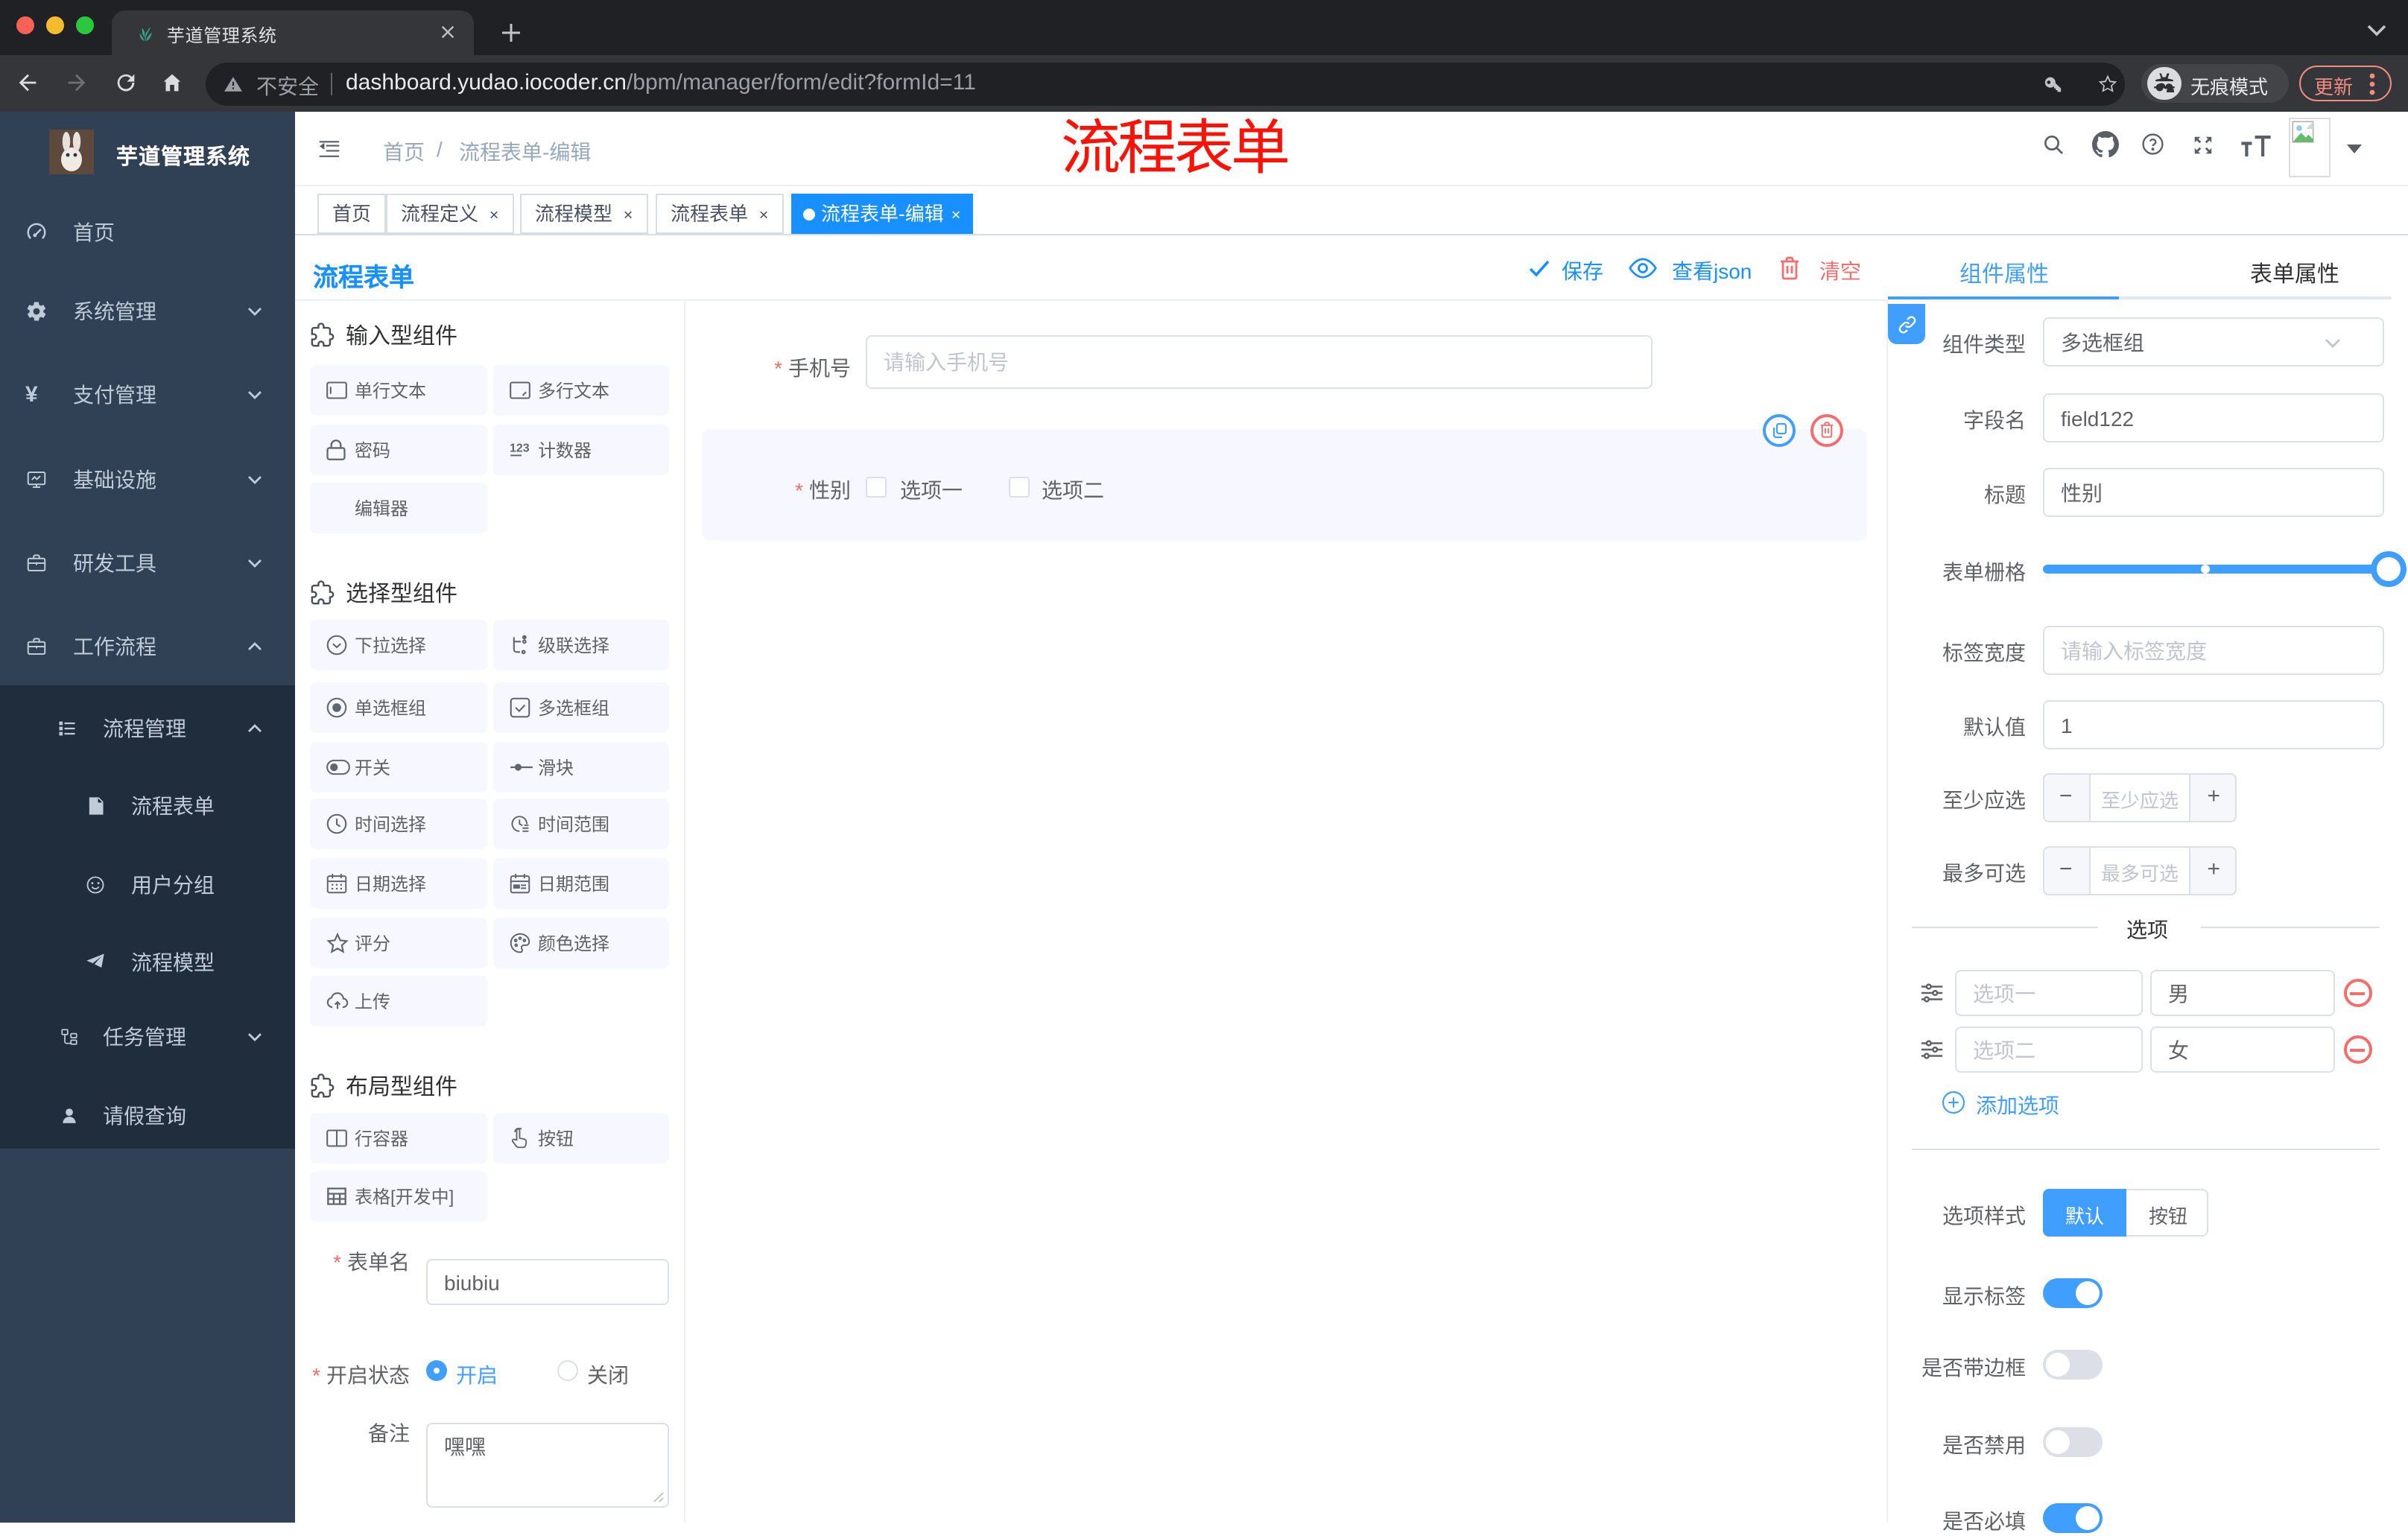 This screenshot has width=2408, height=1536. Describe the element at coordinates (520, 448) in the screenshot. I see `svg-text: 123` at that location.